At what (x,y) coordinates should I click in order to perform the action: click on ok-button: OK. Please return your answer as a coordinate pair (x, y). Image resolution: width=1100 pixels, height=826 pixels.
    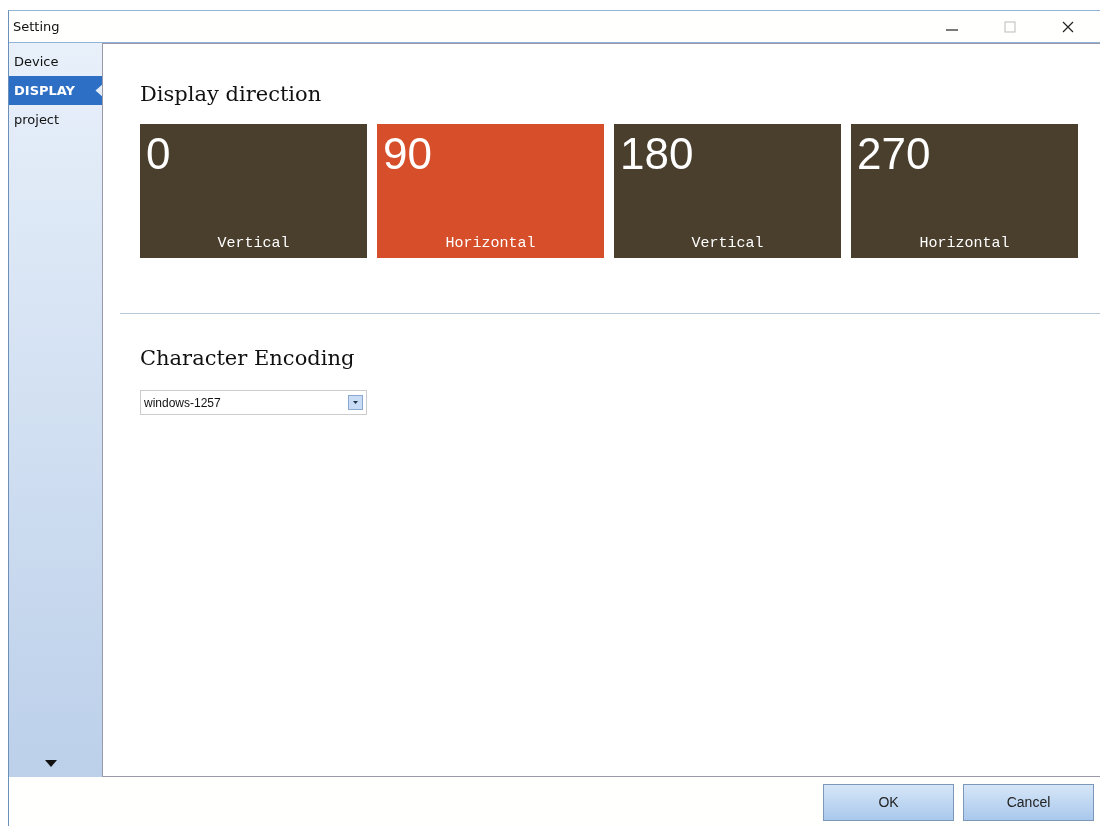
    Looking at the image, I should click on (888, 802).